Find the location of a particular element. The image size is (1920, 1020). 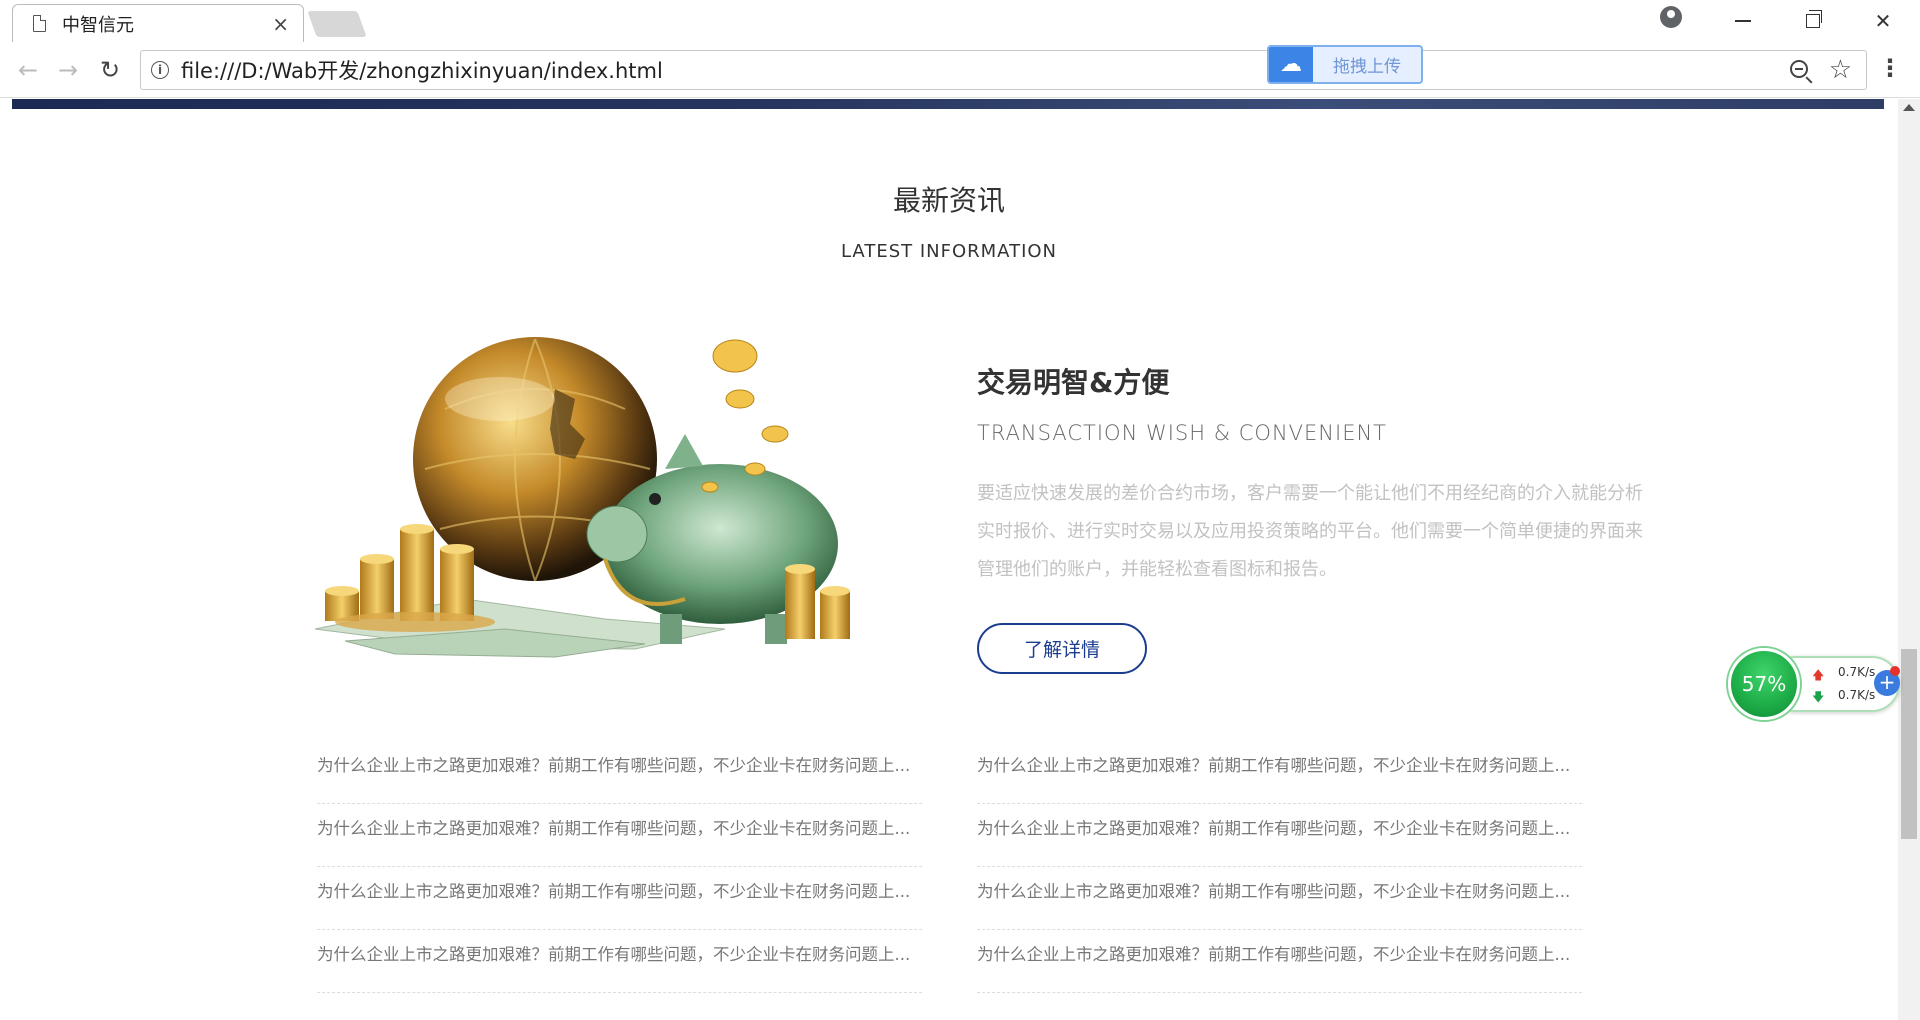

profile-icon is located at coordinates (1671, 17).